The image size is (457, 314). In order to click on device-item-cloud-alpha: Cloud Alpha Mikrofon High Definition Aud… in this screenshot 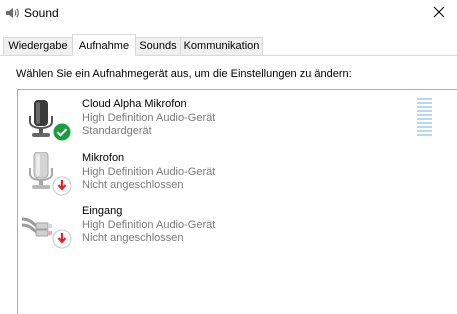, I will do `click(150, 123)`.